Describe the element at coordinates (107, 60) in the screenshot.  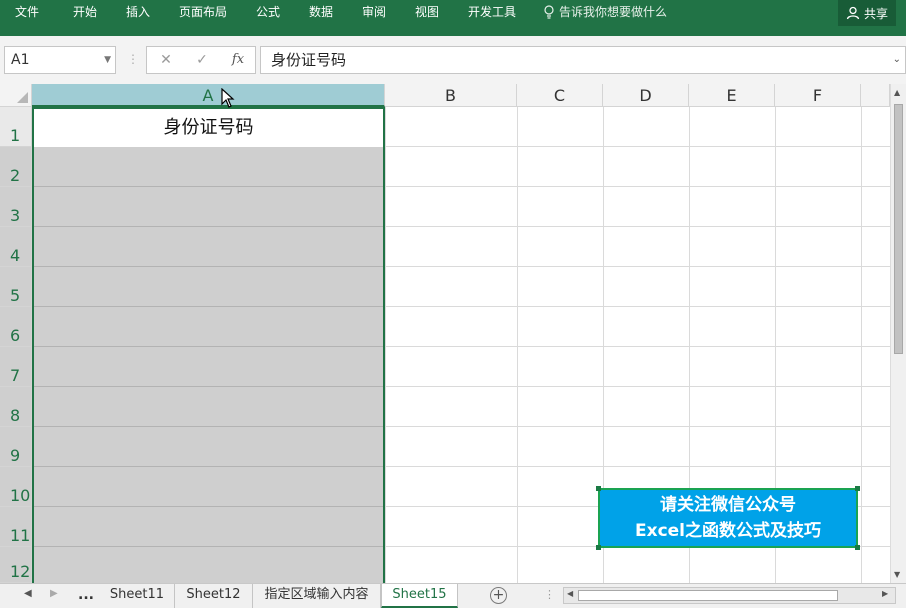
I see `chevron-down-icon: ▼` at that location.